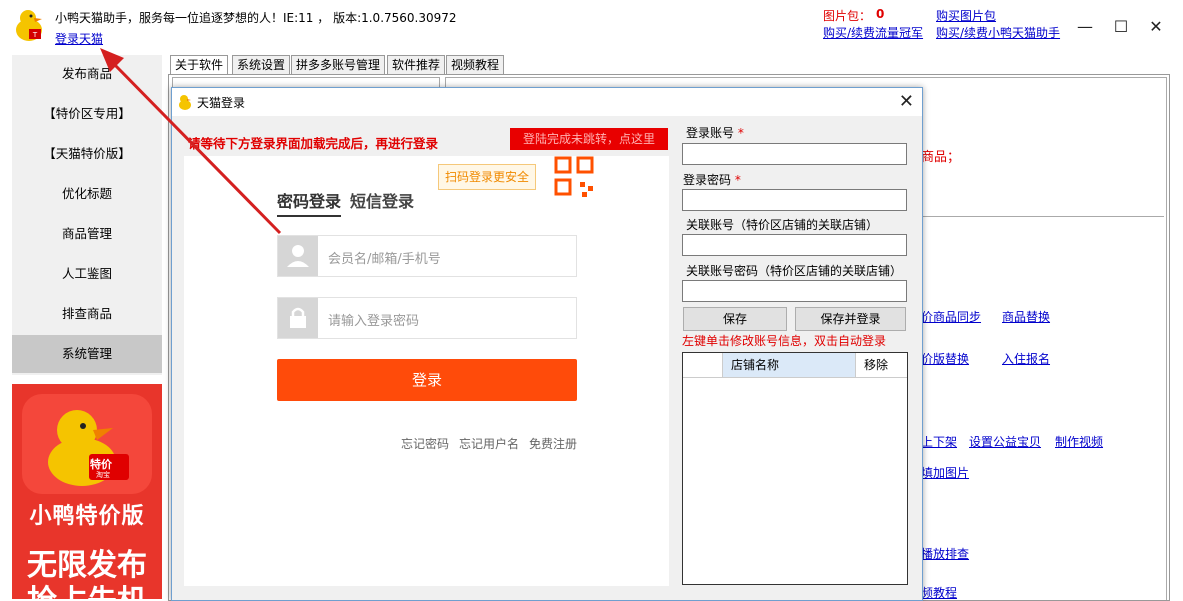  Describe the element at coordinates (850, 319) in the screenshot. I see `save-and-login-button: 保存并登录` at that location.